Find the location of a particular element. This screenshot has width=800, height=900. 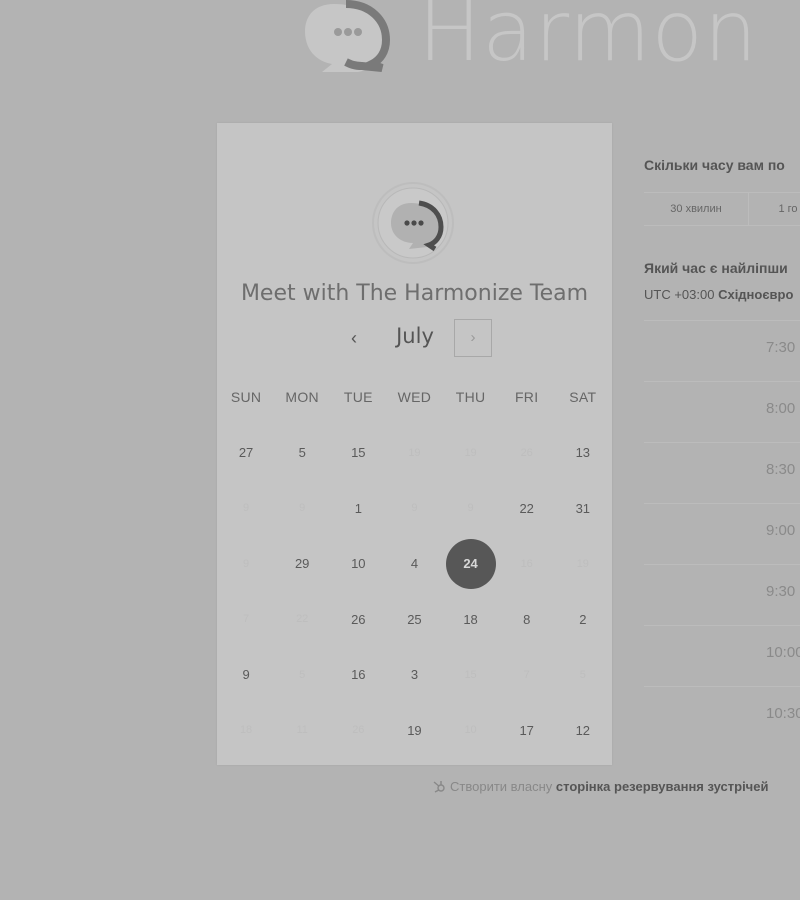

timezone-offset: UTC +03:00 is located at coordinates (679, 294).